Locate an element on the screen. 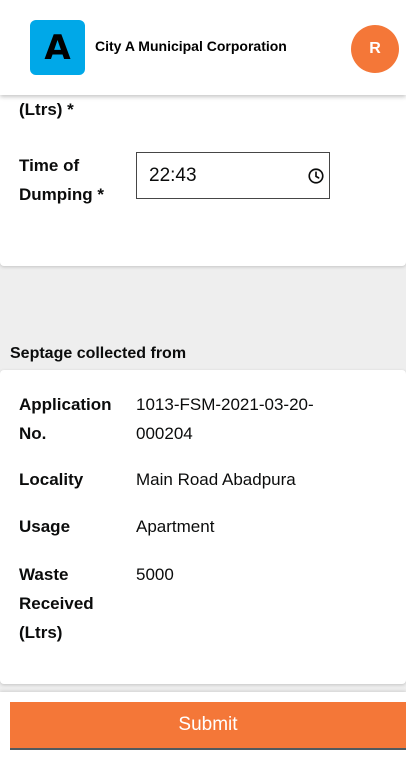 The height and width of the screenshot is (760, 406). time-value: 22:43 is located at coordinates (173, 175).